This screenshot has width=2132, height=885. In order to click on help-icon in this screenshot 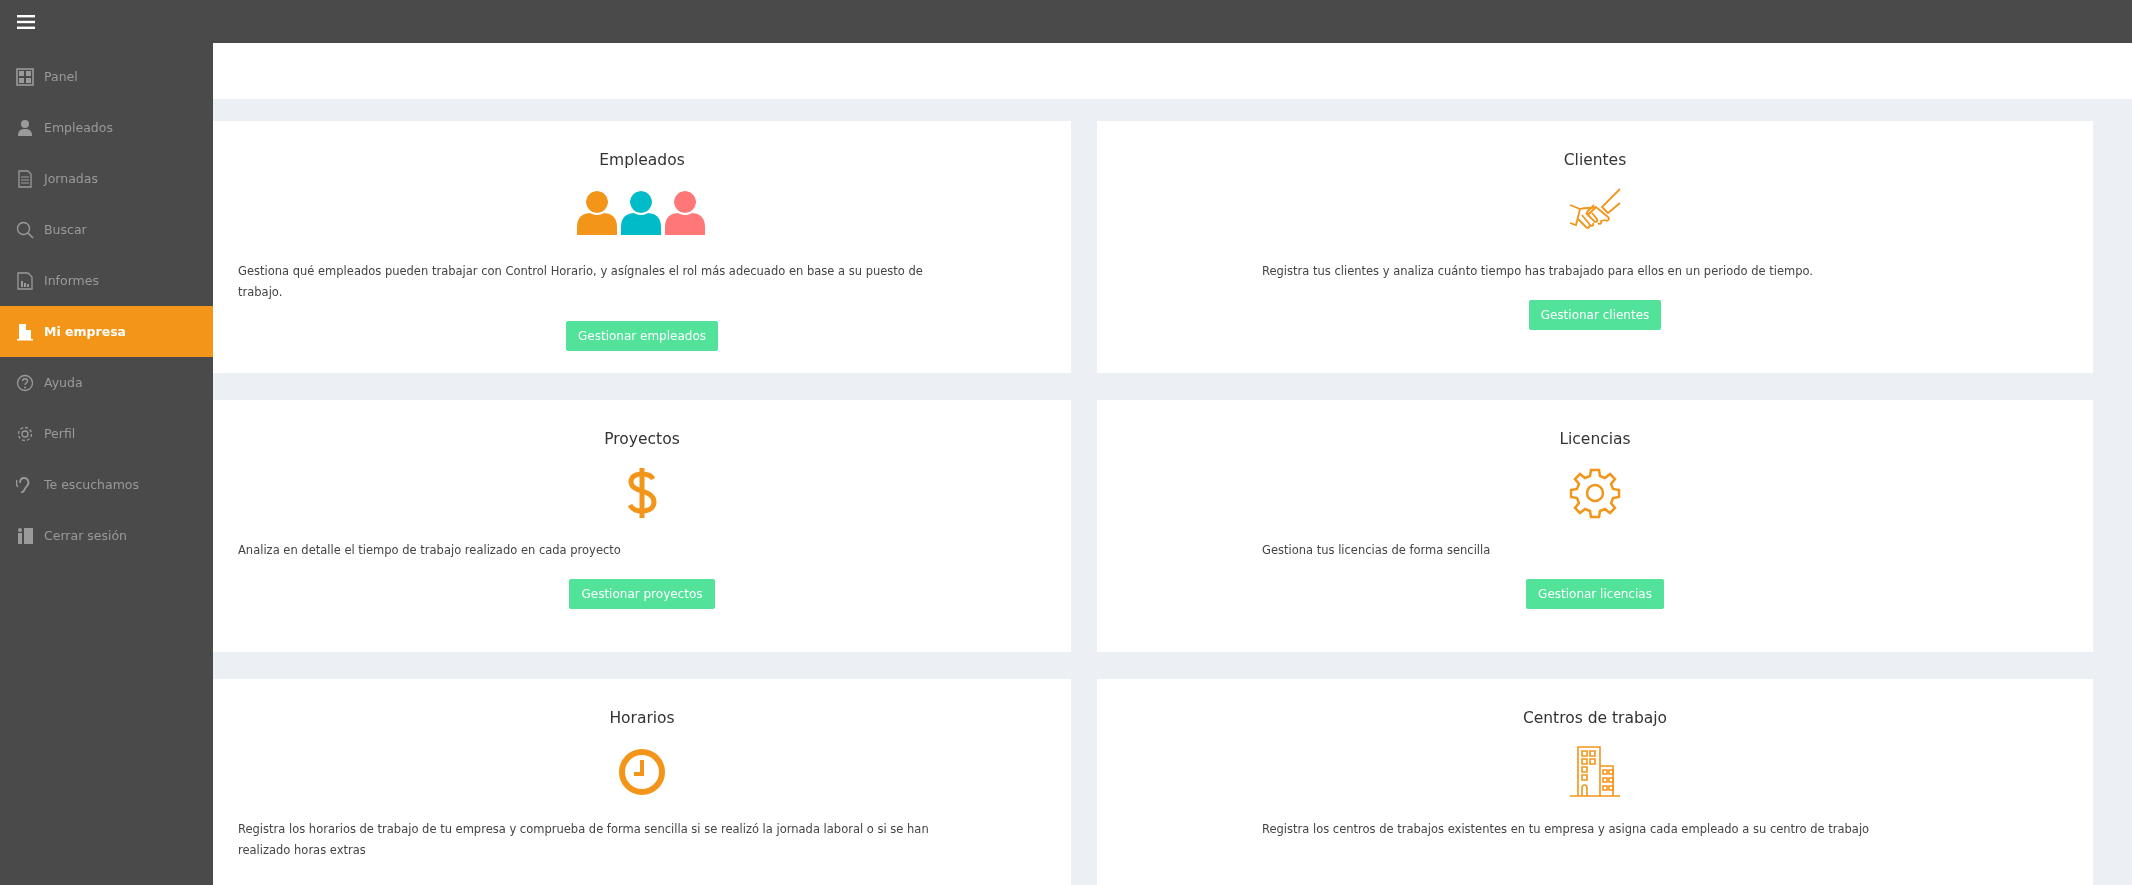, I will do `click(25, 382)`.